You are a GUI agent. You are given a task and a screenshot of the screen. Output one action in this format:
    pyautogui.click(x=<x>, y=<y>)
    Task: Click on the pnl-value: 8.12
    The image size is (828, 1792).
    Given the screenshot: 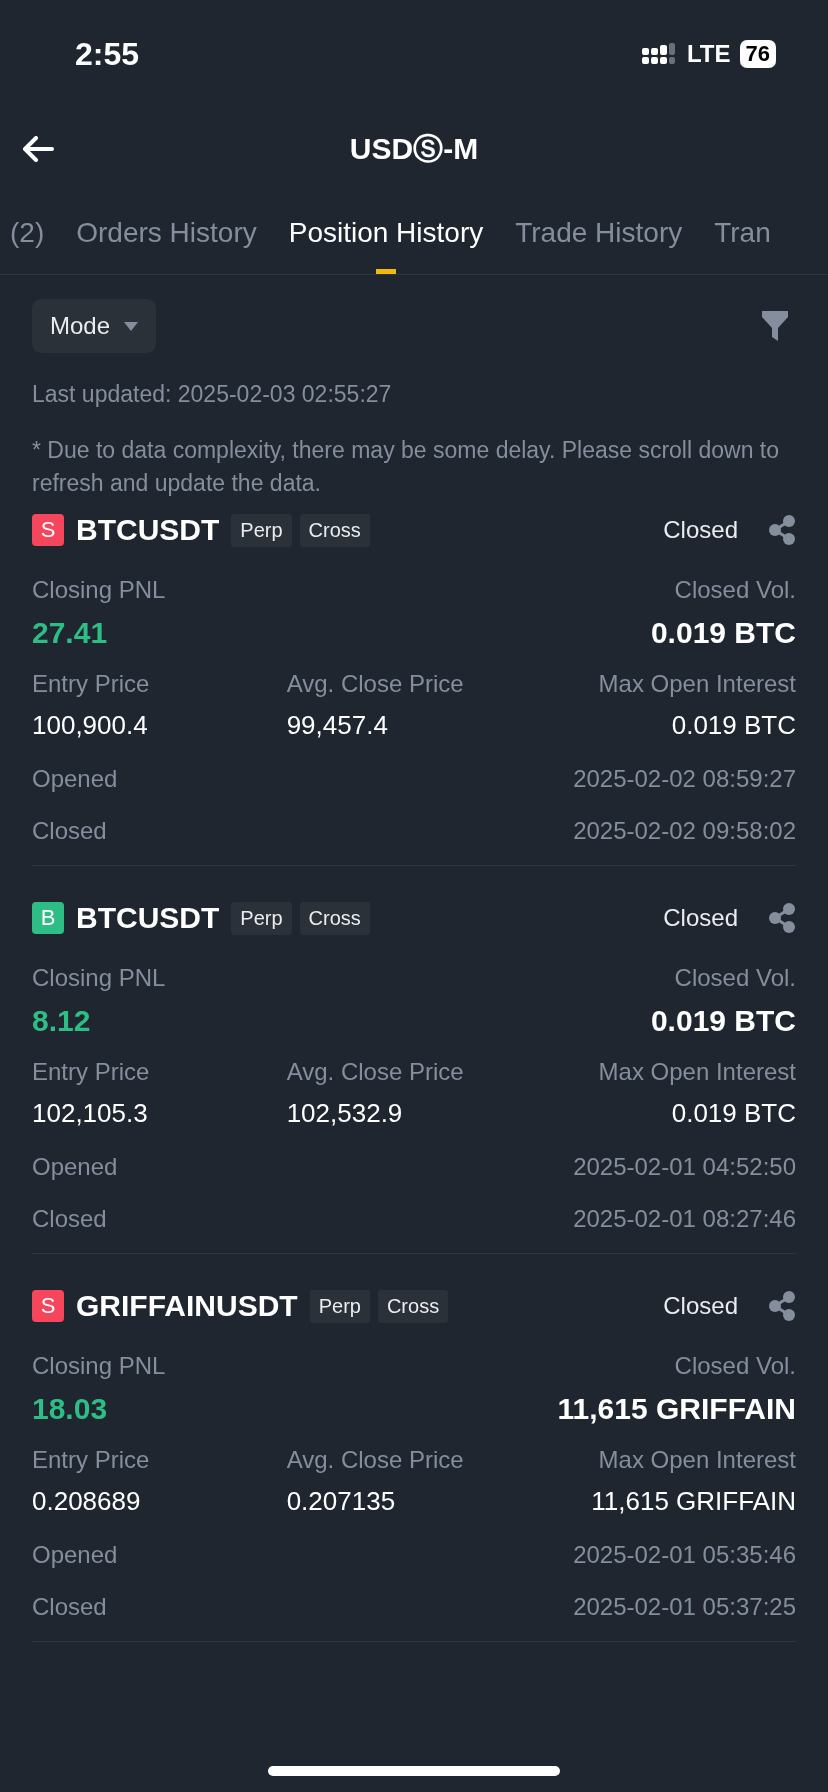 What is the action you would take?
    pyautogui.click(x=62, y=1021)
    